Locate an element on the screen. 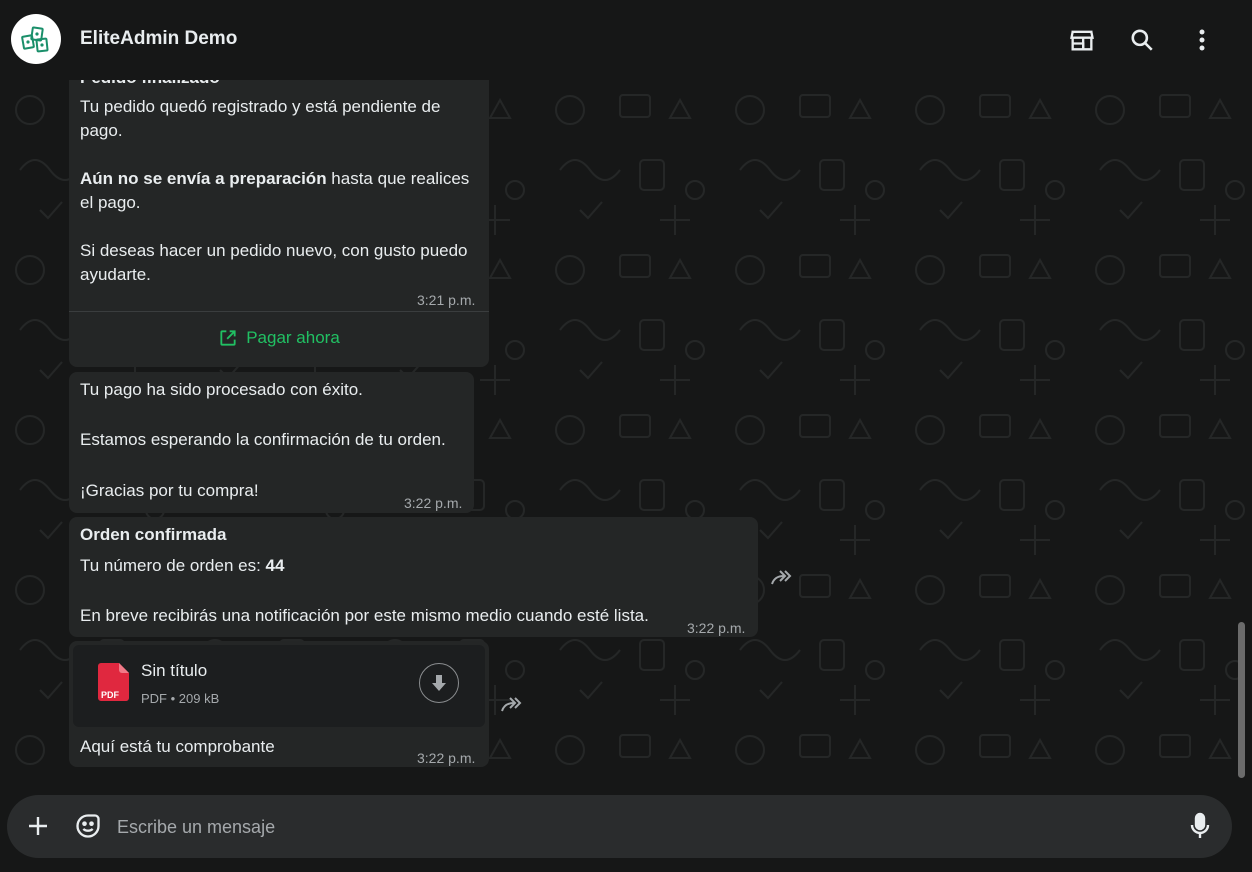 This screenshot has width=1252, height=872. message-line: Tu número de orden es: 44 is located at coordinates (182, 566).